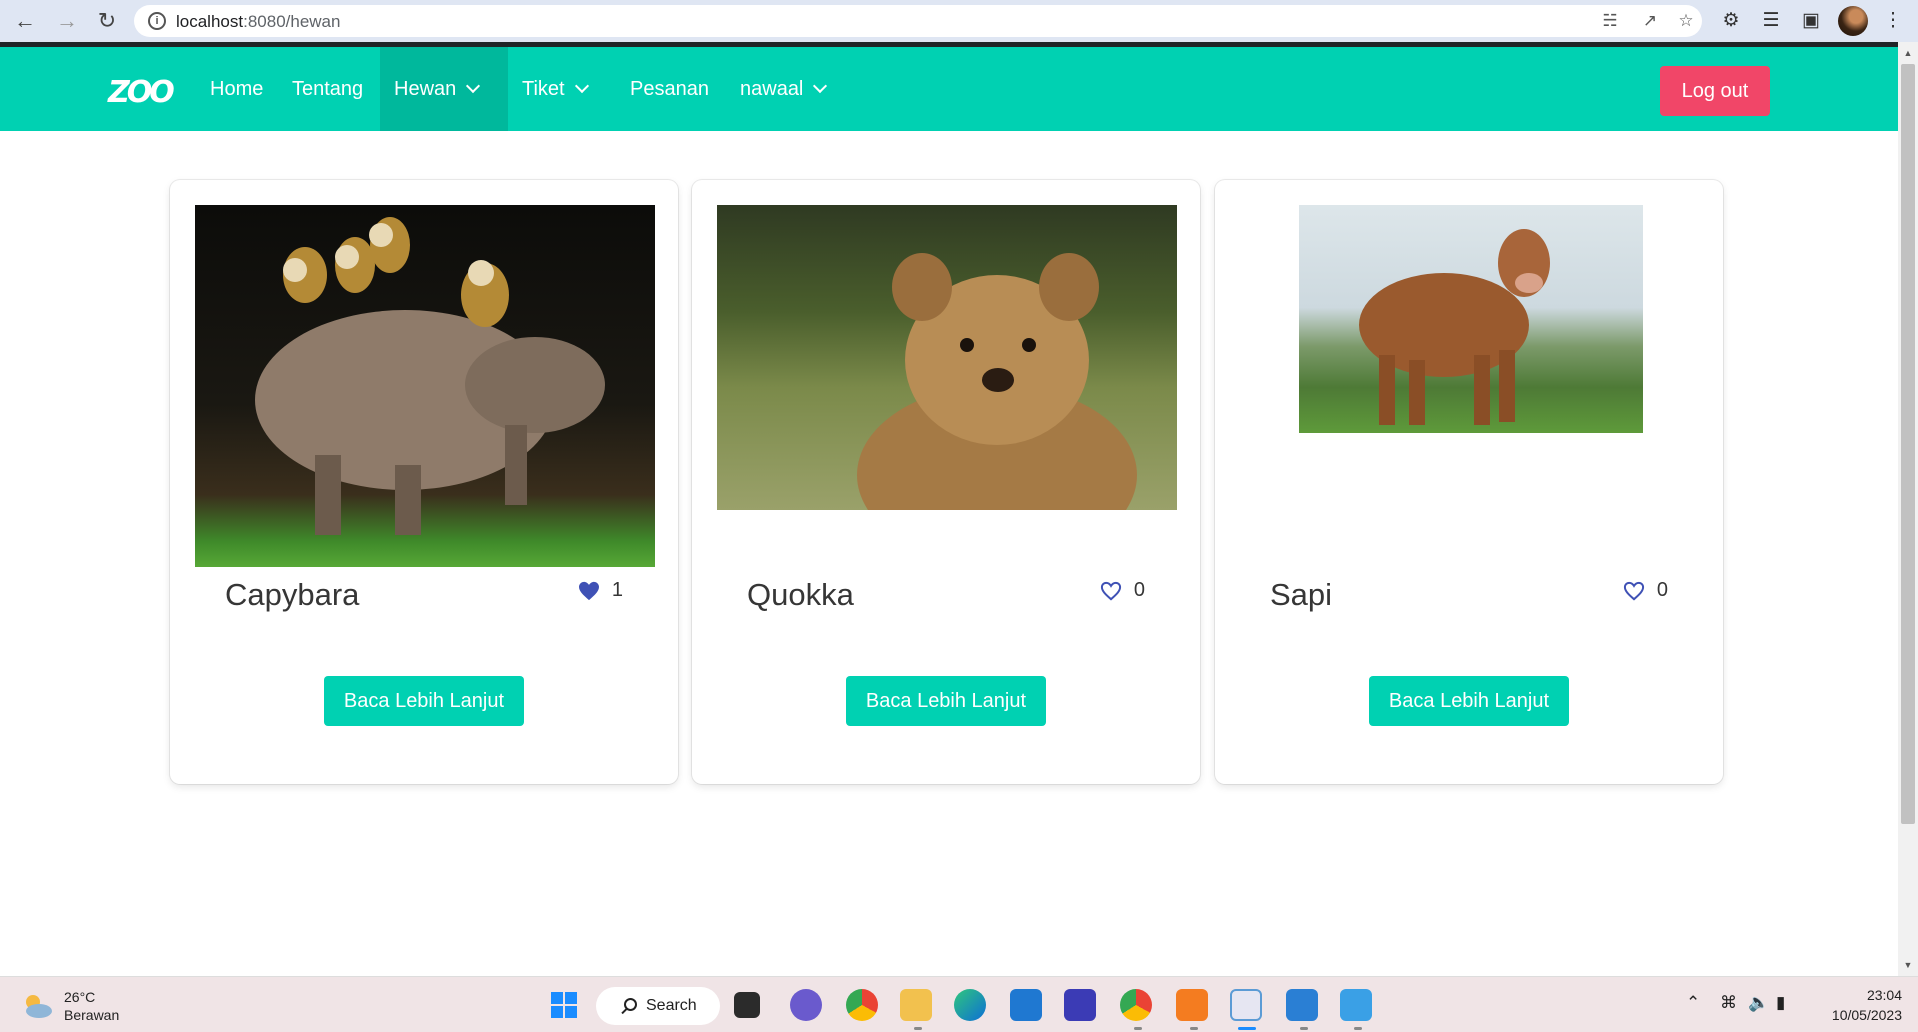  What do you see at coordinates (39, 1006) in the screenshot?
I see `cloudy-weather-icon` at bounding box center [39, 1006].